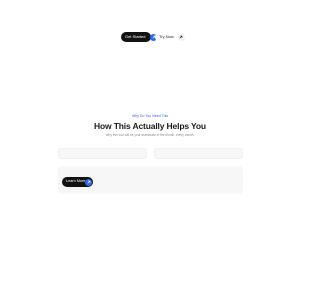 The image size is (320, 300). I want to click on learn-more-button: Learn More, so click(77, 182).